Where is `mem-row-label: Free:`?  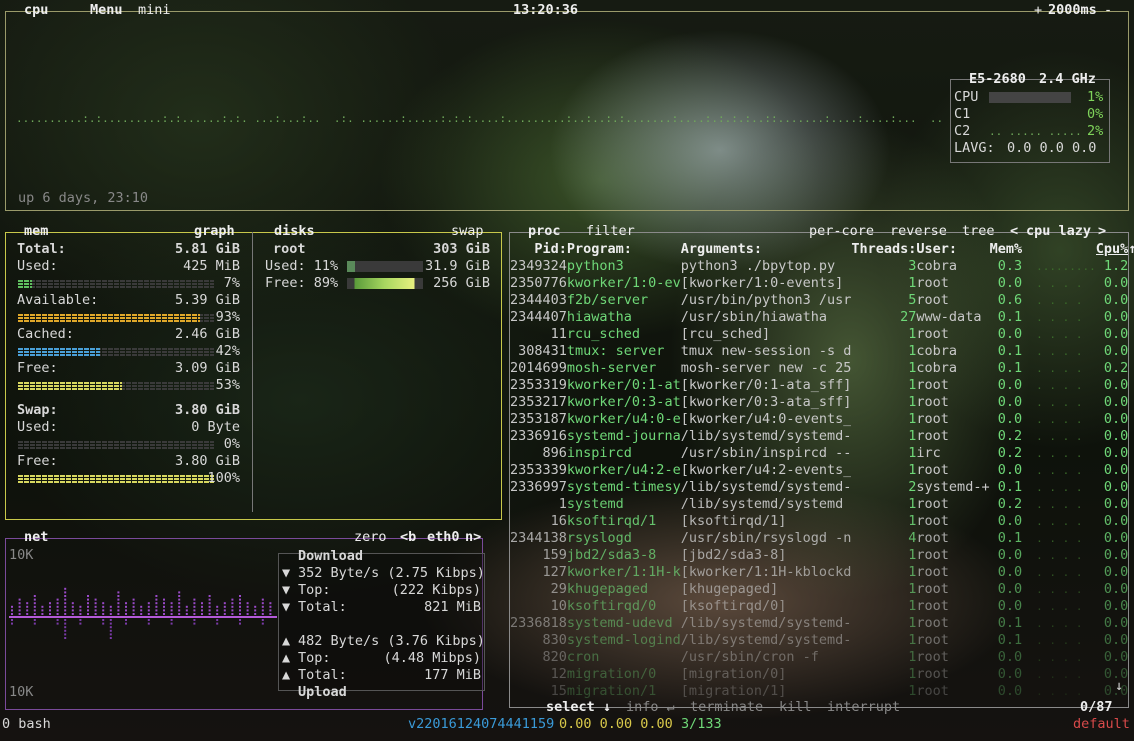
mem-row-label: Free: is located at coordinates (37, 368).